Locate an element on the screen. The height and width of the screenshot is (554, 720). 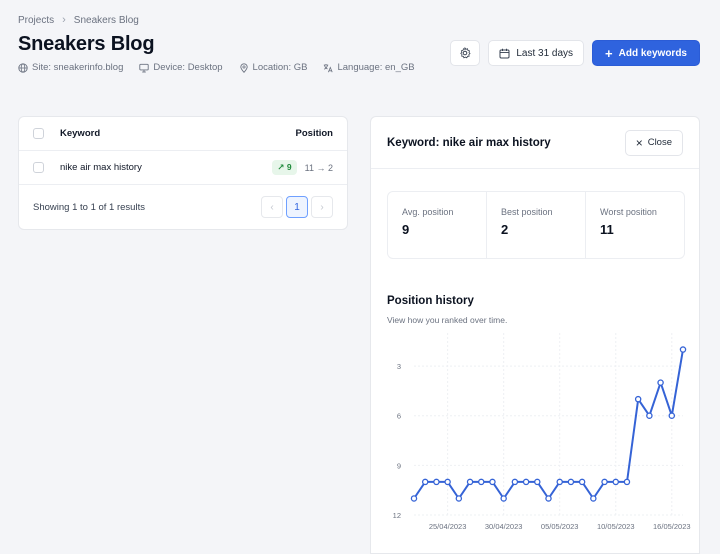
stat-label: Avg. position is located at coordinates (428, 212).